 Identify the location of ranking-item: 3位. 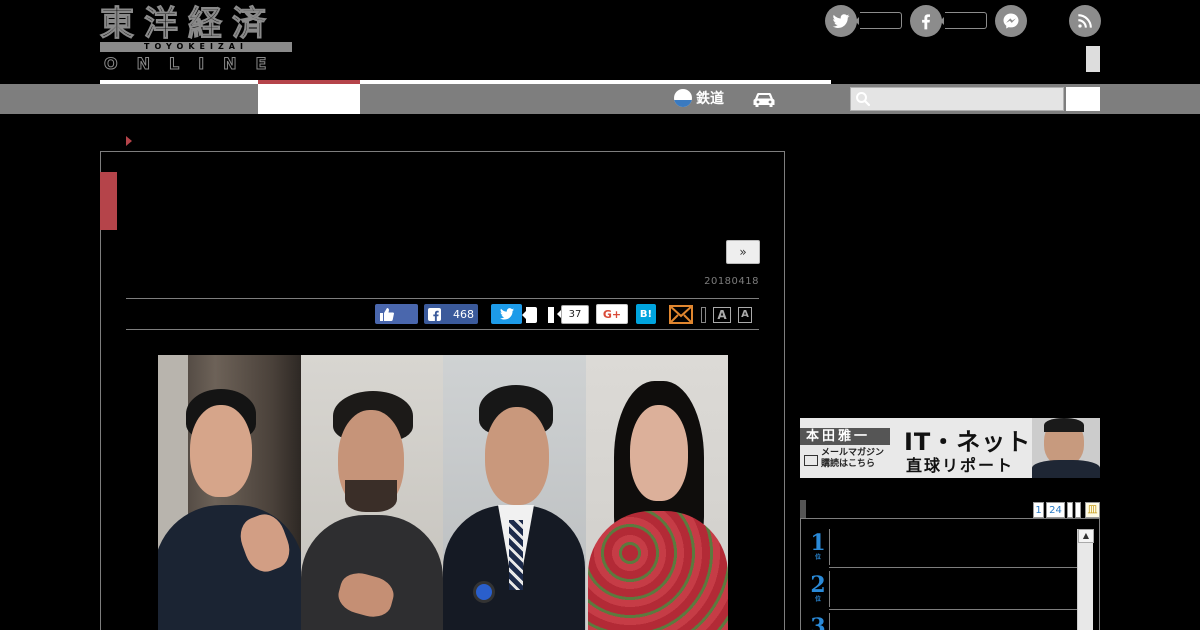
(943, 620).